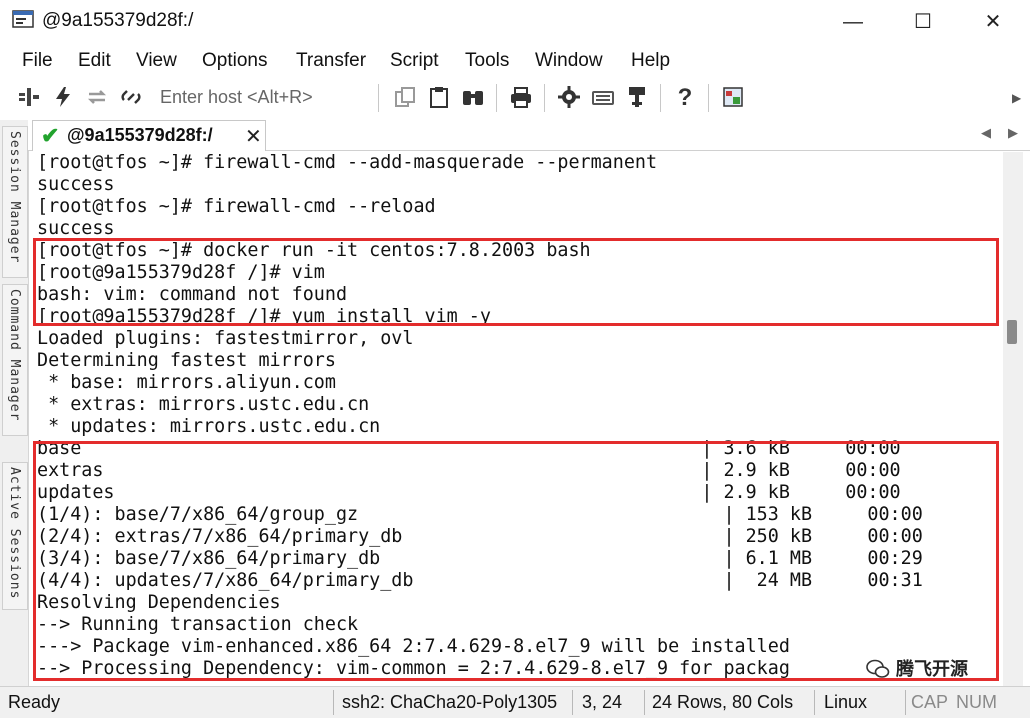 This screenshot has height=718, width=1030. I want to click on terminal-scrollbar, so click(1013, 419).